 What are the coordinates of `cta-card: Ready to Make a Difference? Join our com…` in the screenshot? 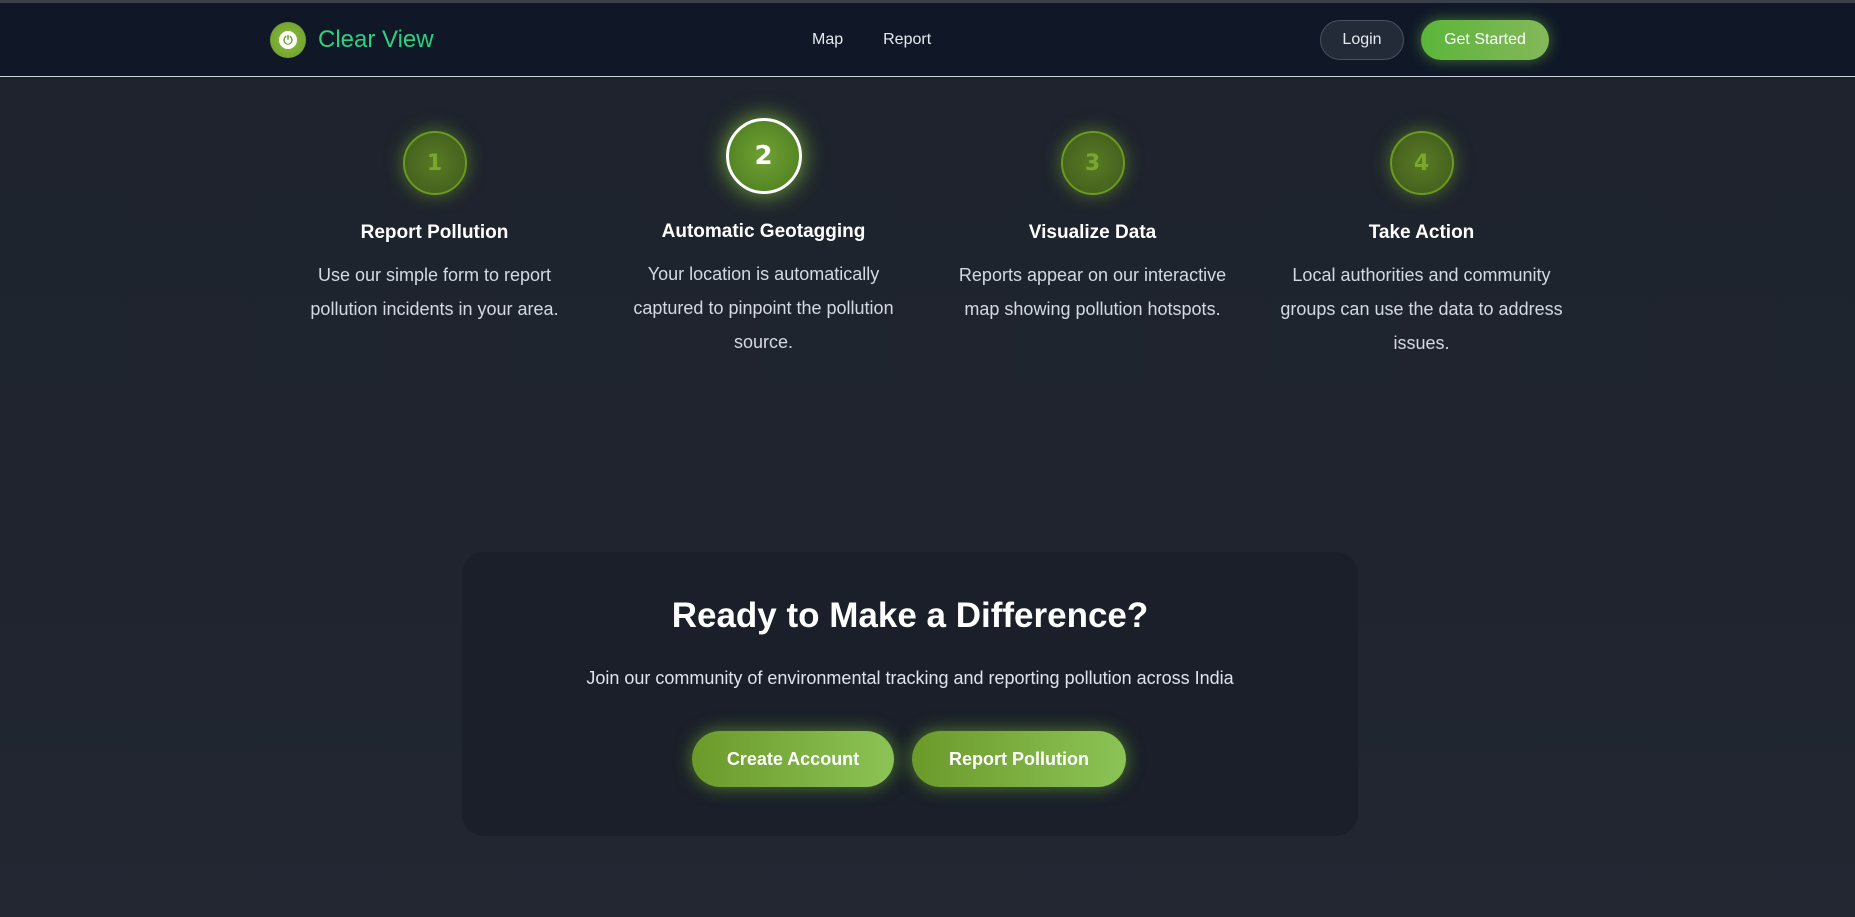 It's located at (910, 694).